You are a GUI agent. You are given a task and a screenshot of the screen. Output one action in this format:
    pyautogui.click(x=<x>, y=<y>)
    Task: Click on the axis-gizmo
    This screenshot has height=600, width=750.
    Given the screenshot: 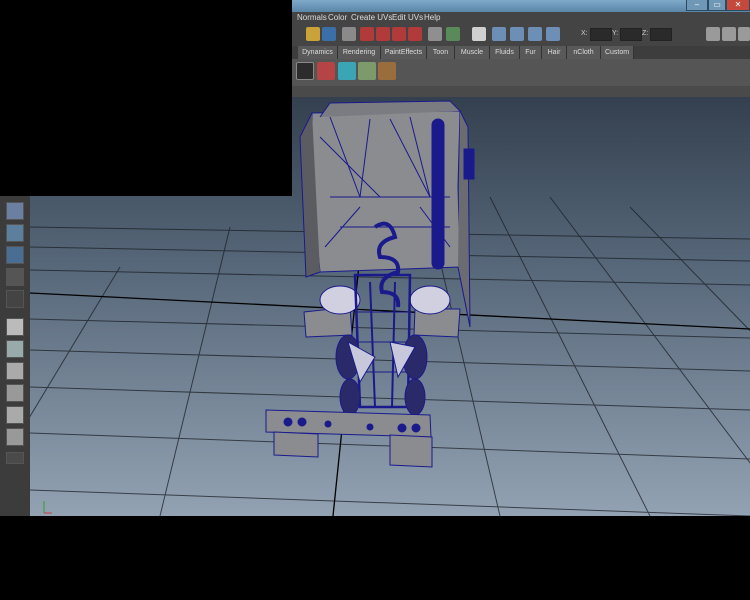 What is the action you would take?
    pyautogui.click(x=47, y=507)
    